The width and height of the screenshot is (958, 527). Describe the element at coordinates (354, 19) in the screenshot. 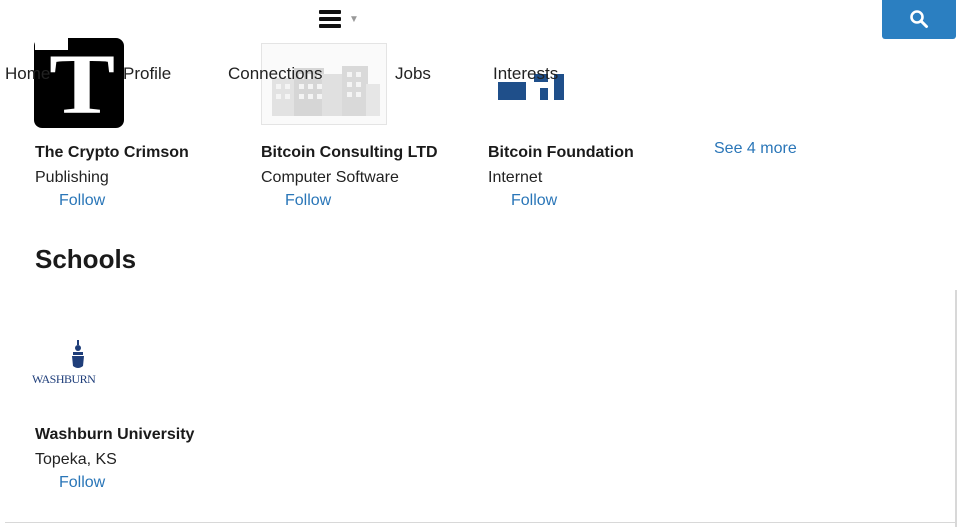

I see `chevron-down-icon: ▼` at that location.